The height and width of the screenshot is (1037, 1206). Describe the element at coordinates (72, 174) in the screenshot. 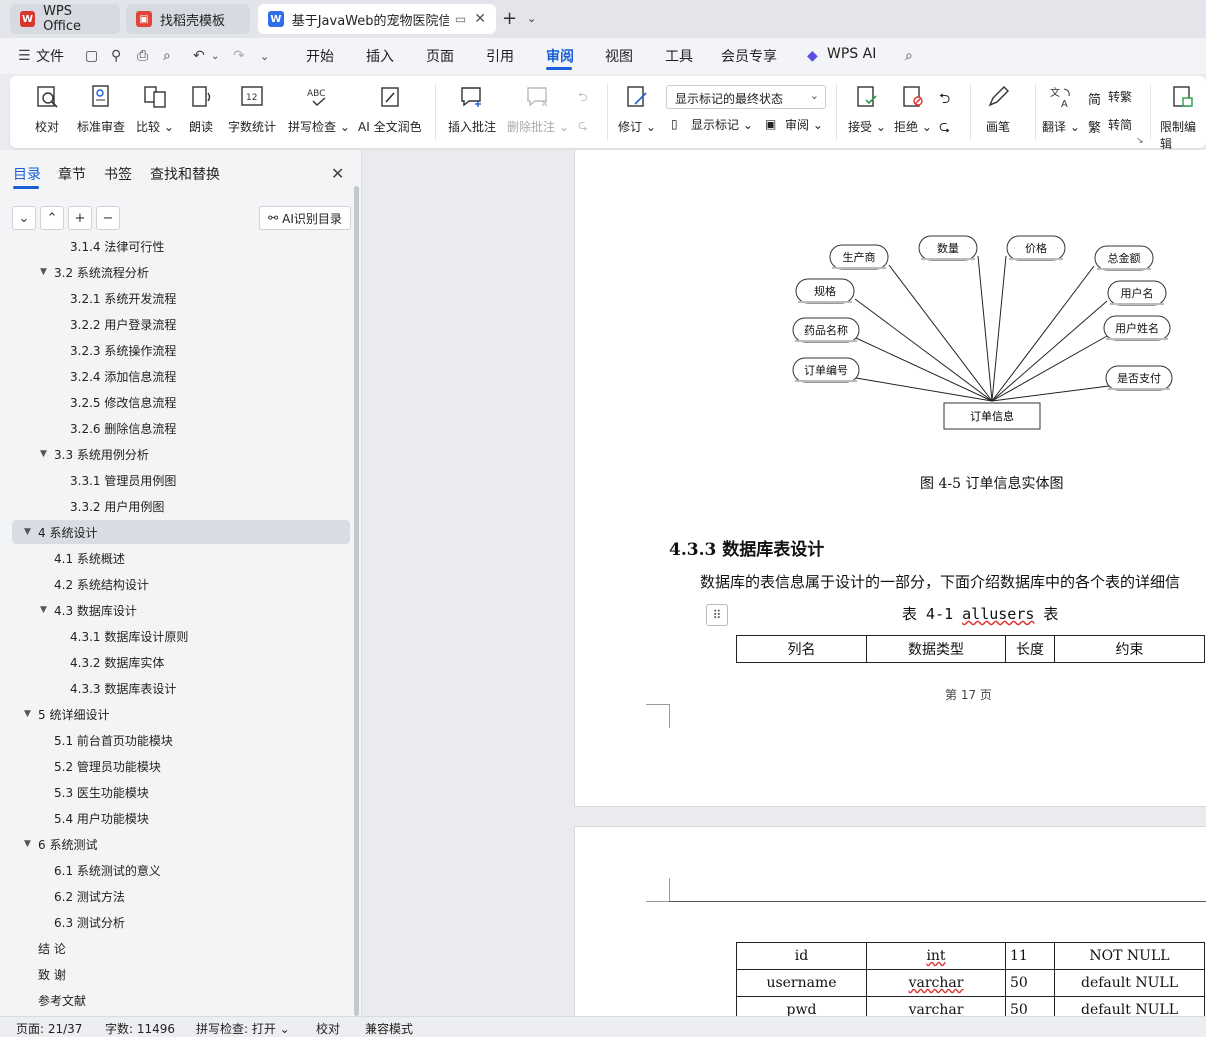

I see `tab-chapters: 章节` at that location.